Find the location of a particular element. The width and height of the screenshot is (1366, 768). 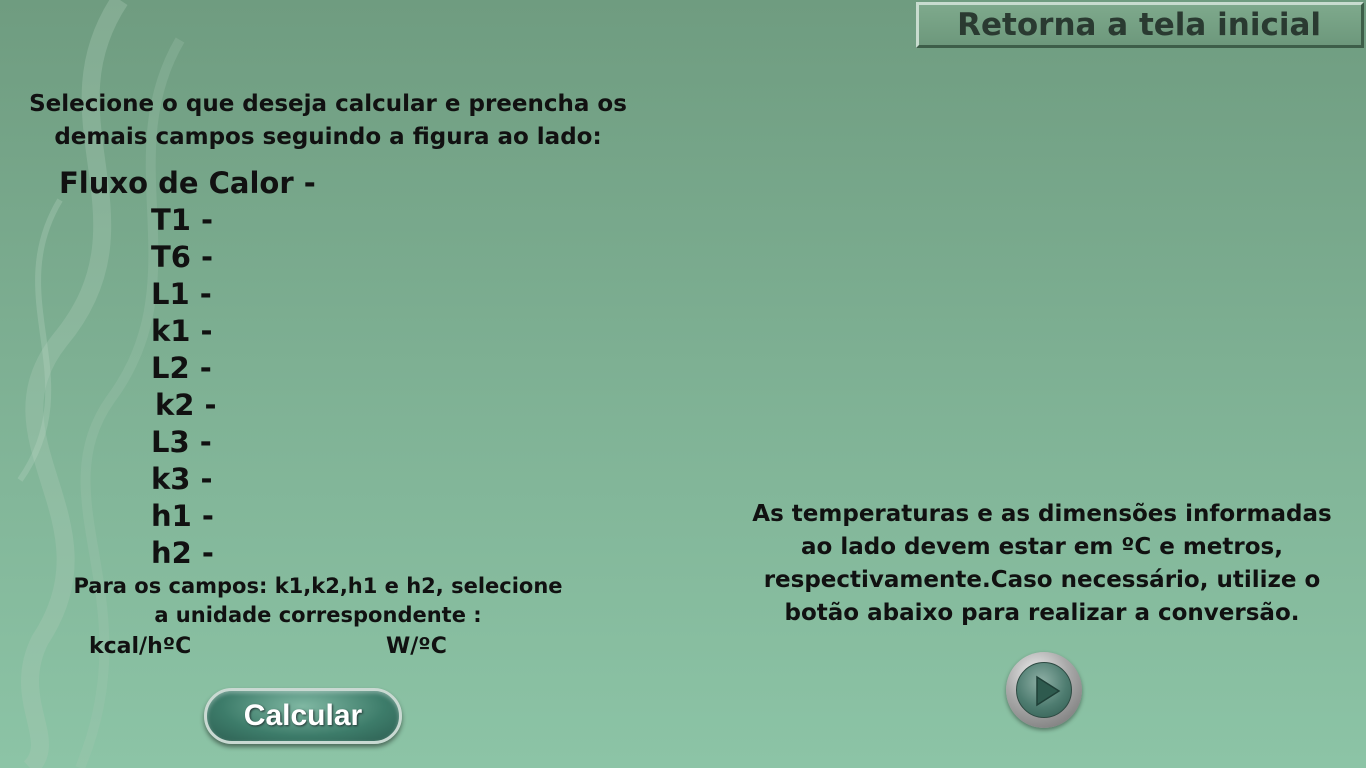

field-label-k2: k2 - is located at coordinates (186, 405).